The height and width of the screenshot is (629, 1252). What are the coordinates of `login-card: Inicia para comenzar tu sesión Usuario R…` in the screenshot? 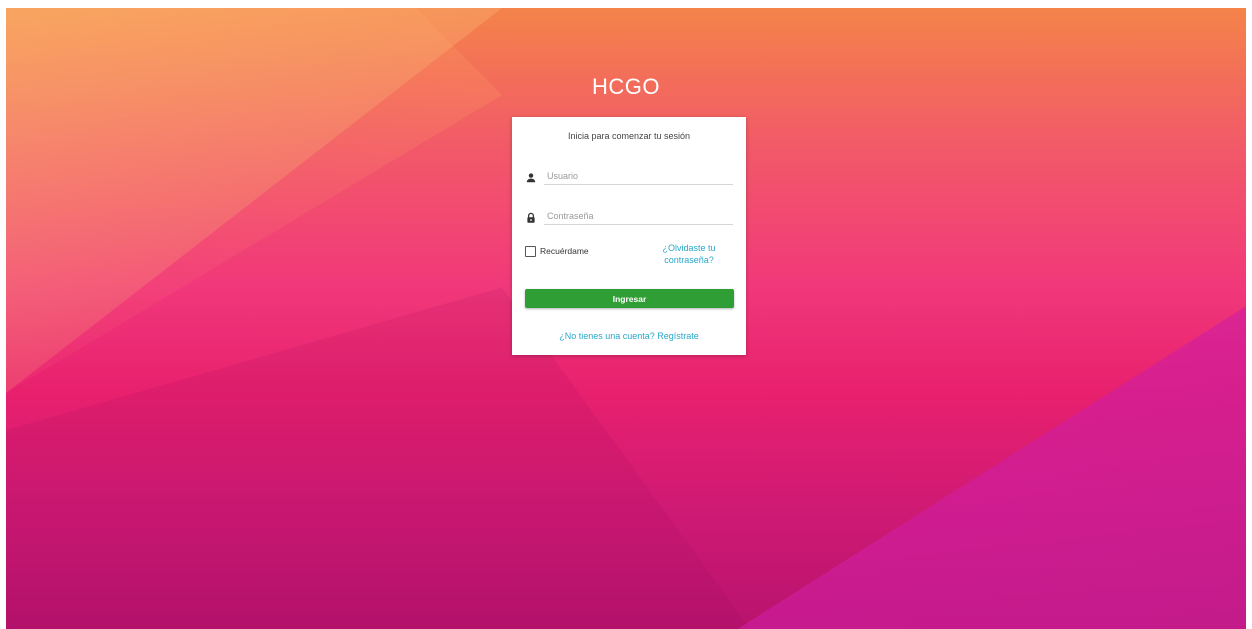 It's located at (629, 236).